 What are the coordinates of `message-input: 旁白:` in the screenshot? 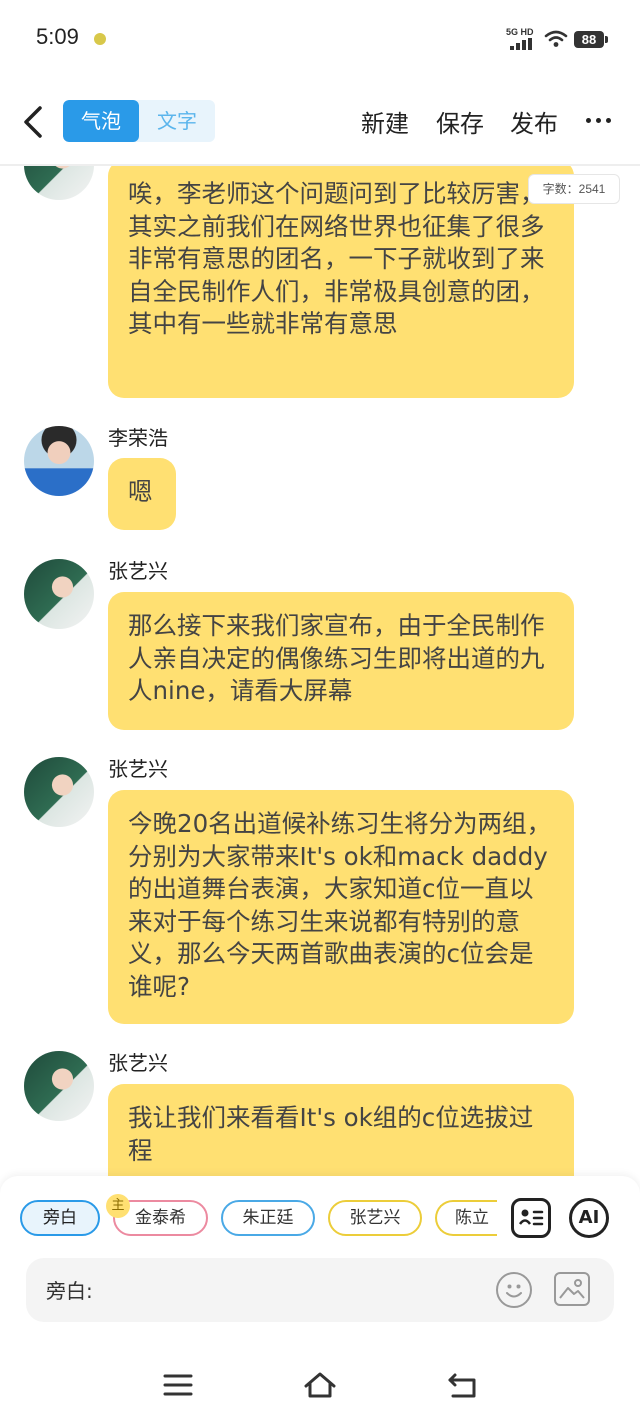 It's located at (320, 1290).